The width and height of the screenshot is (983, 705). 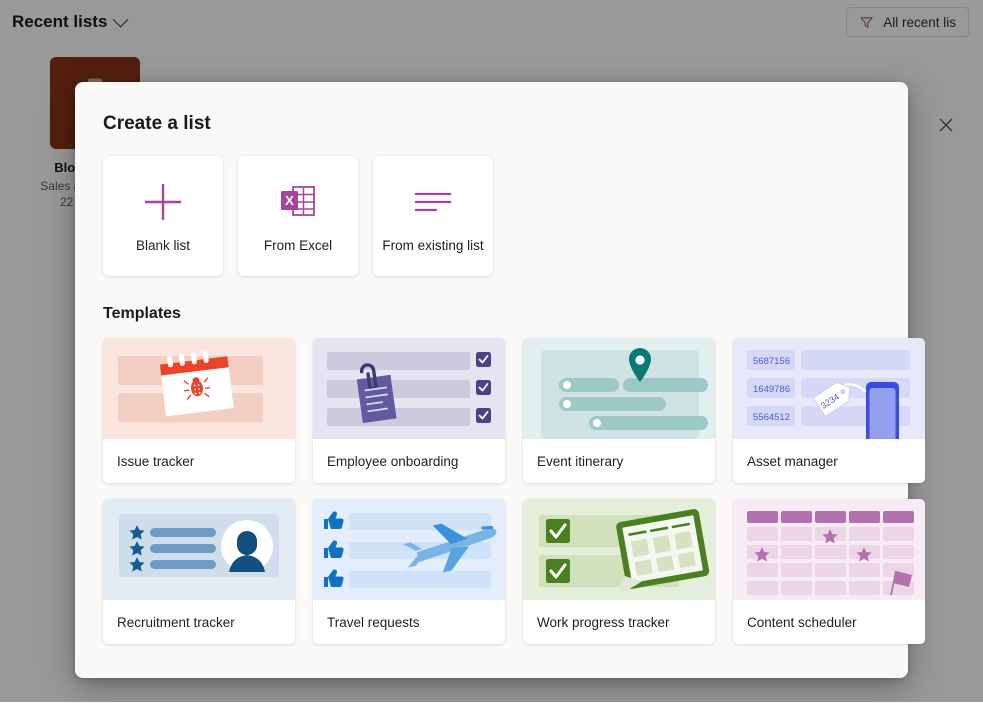 I want to click on work-progress-tracker-art, so click(x=619, y=549).